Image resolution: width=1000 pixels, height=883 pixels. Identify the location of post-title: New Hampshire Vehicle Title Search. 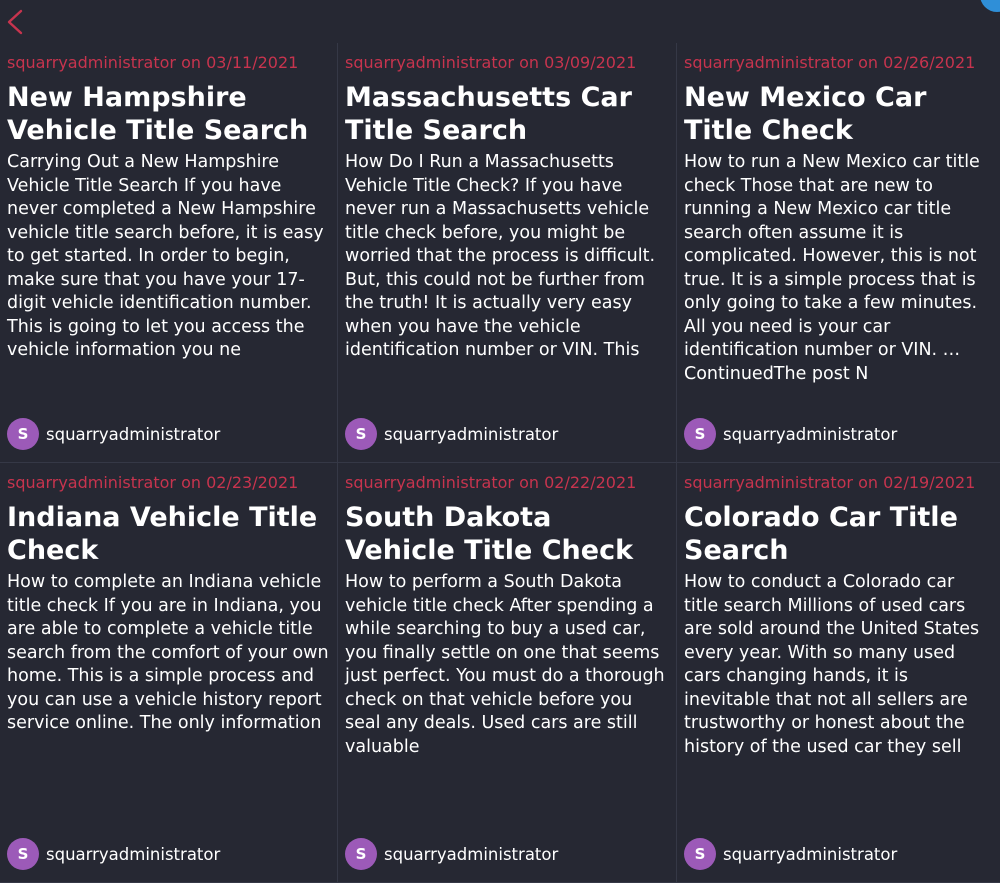
(168, 114).